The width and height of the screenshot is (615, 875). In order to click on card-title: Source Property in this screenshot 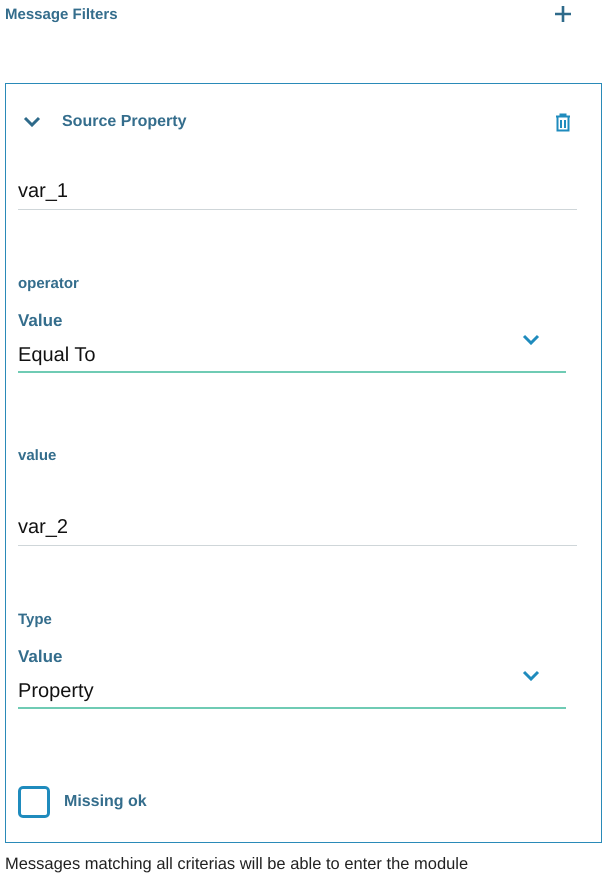, I will do `click(125, 122)`.